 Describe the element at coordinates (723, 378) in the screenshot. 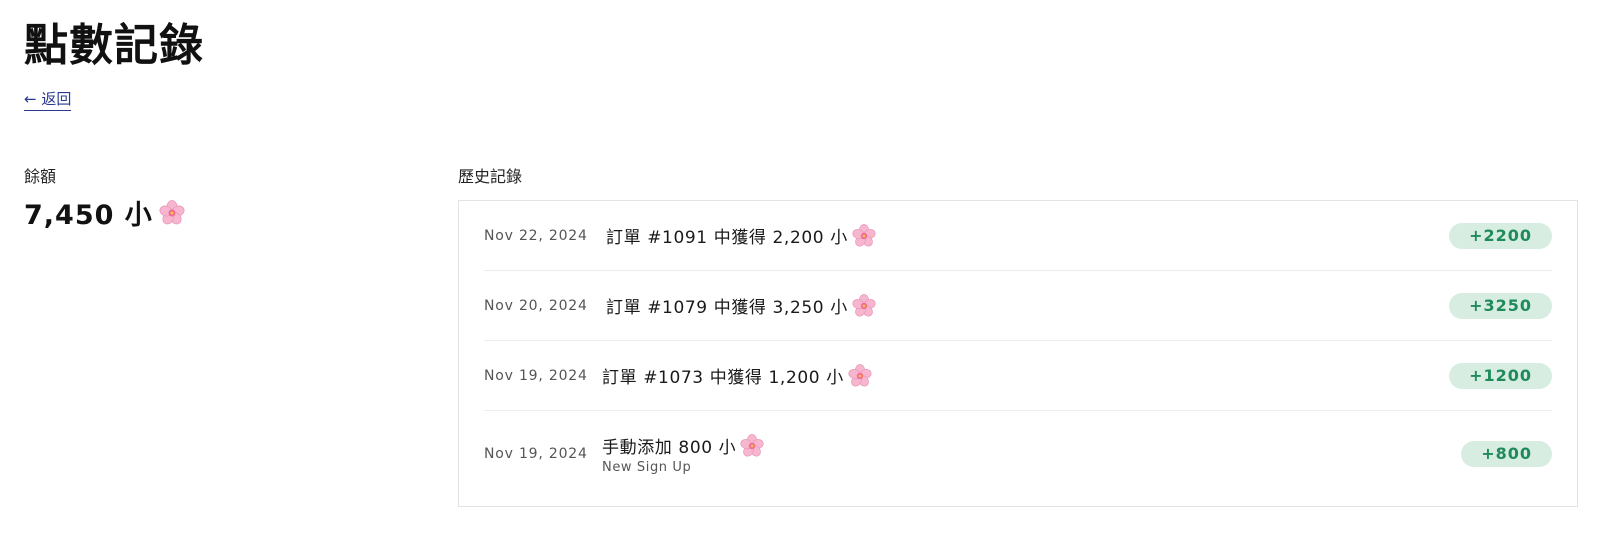

I see `entry-description-text: 訂單 #1073 中獲得 1,200 小` at that location.